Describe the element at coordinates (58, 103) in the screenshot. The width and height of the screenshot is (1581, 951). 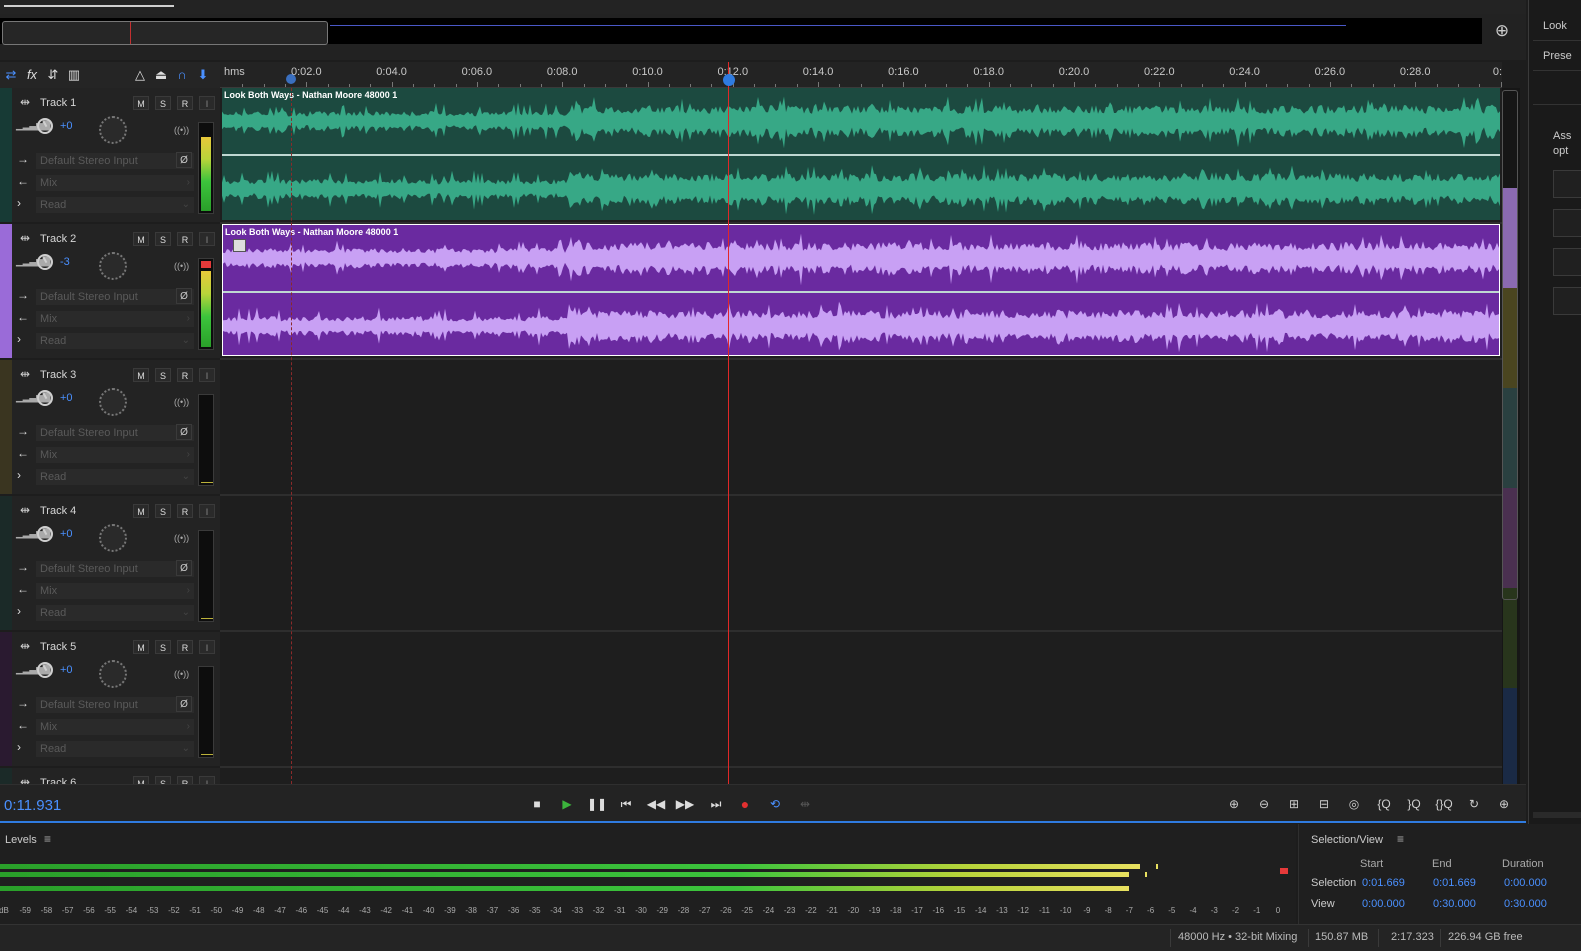
I see `track-name: Track 1` at that location.